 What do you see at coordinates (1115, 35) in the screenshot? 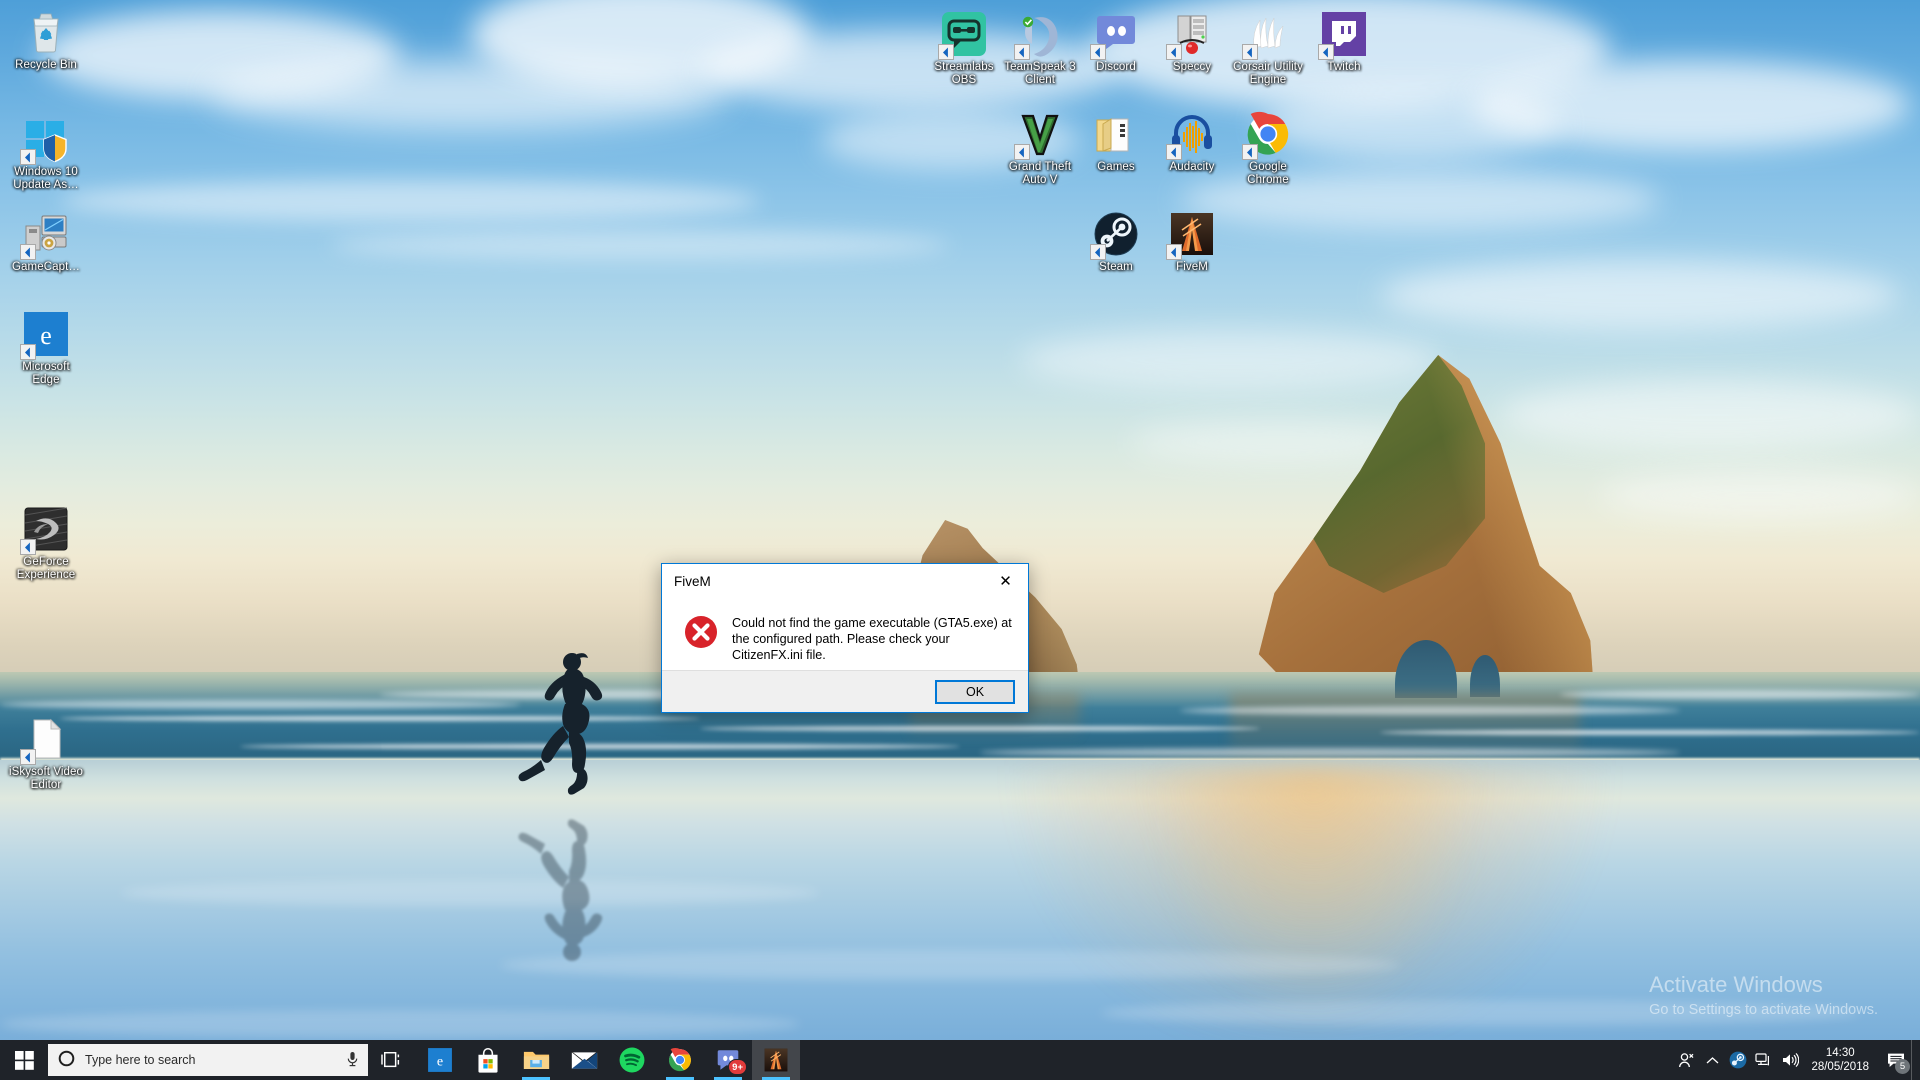
I see `discord-icon` at bounding box center [1115, 35].